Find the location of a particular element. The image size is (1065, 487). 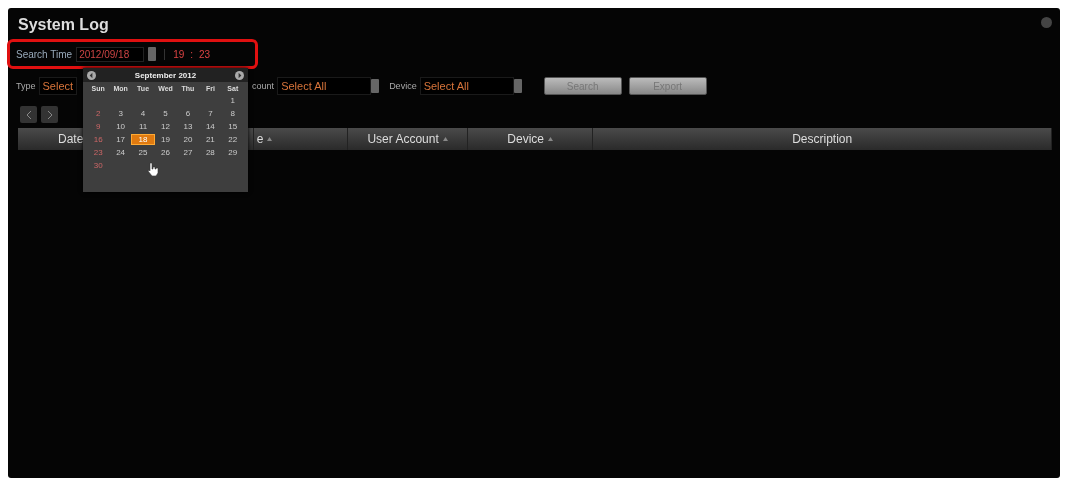

hand-cursor-icon is located at coordinates (153, 169).